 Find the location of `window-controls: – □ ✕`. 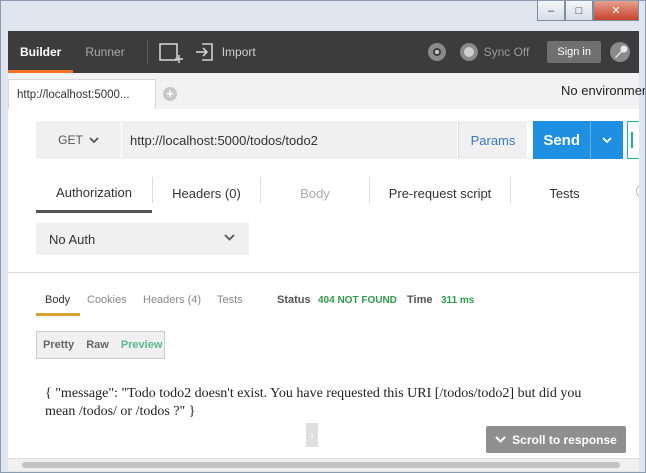

window-controls: – □ ✕ is located at coordinates (588, 11).